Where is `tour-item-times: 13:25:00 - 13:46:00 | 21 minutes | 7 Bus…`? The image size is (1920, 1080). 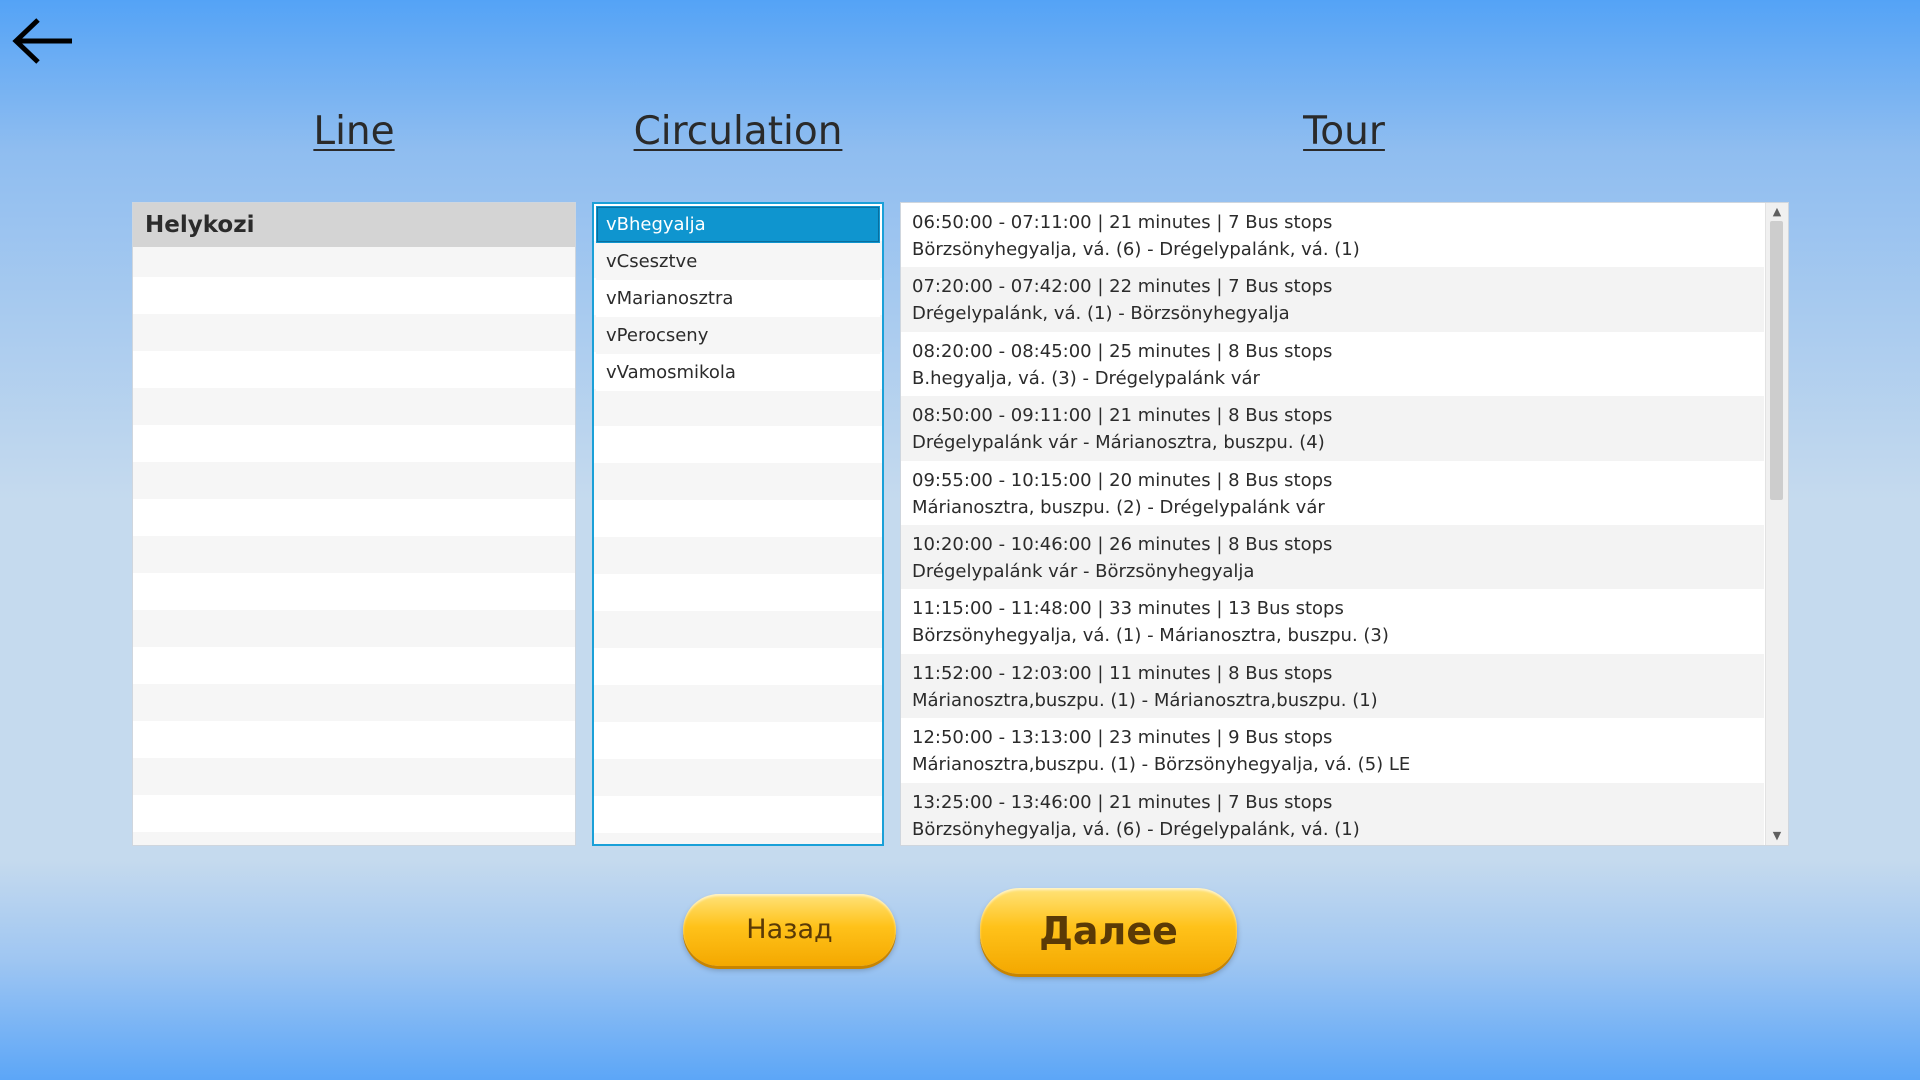
tour-item-times: 13:25:00 - 13:46:00 | 21 minutes | 7 Bus… is located at coordinates (1122, 802).